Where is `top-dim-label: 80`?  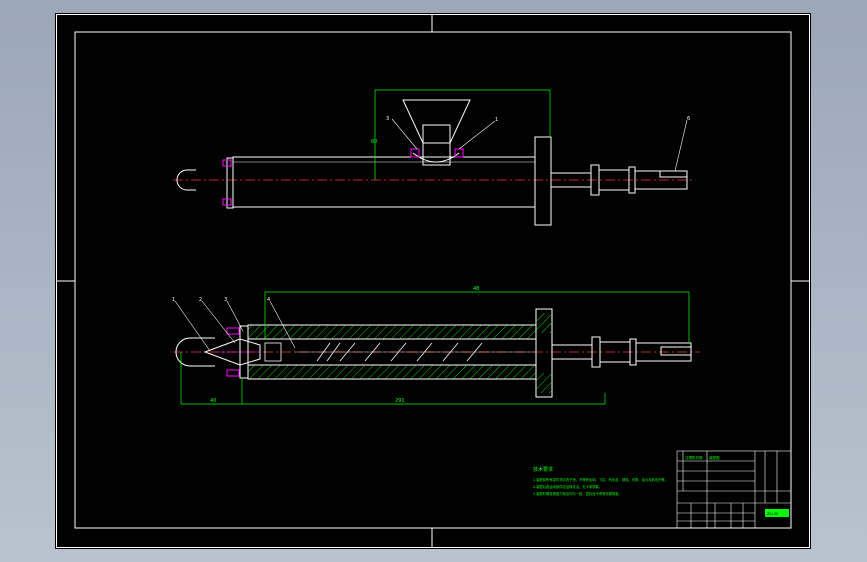
top-dim-label: 80 is located at coordinates (374, 142).